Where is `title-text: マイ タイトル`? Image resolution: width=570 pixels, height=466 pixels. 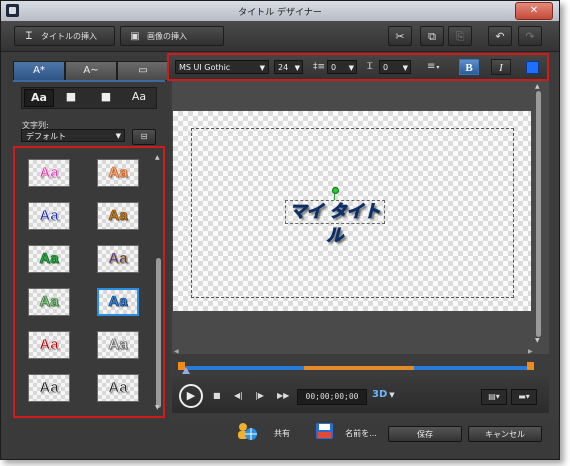
title-text: マイ タイトル is located at coordinates (335, 223).